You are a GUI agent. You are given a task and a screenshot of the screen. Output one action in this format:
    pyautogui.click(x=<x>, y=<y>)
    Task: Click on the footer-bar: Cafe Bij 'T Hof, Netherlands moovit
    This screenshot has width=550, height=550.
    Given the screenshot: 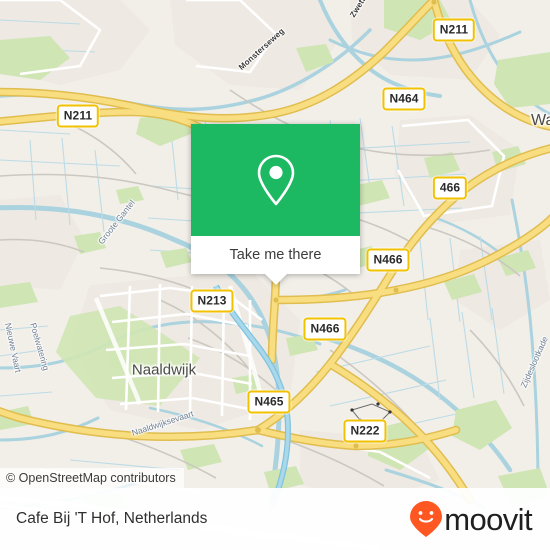 What is the action you would take?
    pyautogui.click(x=275, y=519)
    